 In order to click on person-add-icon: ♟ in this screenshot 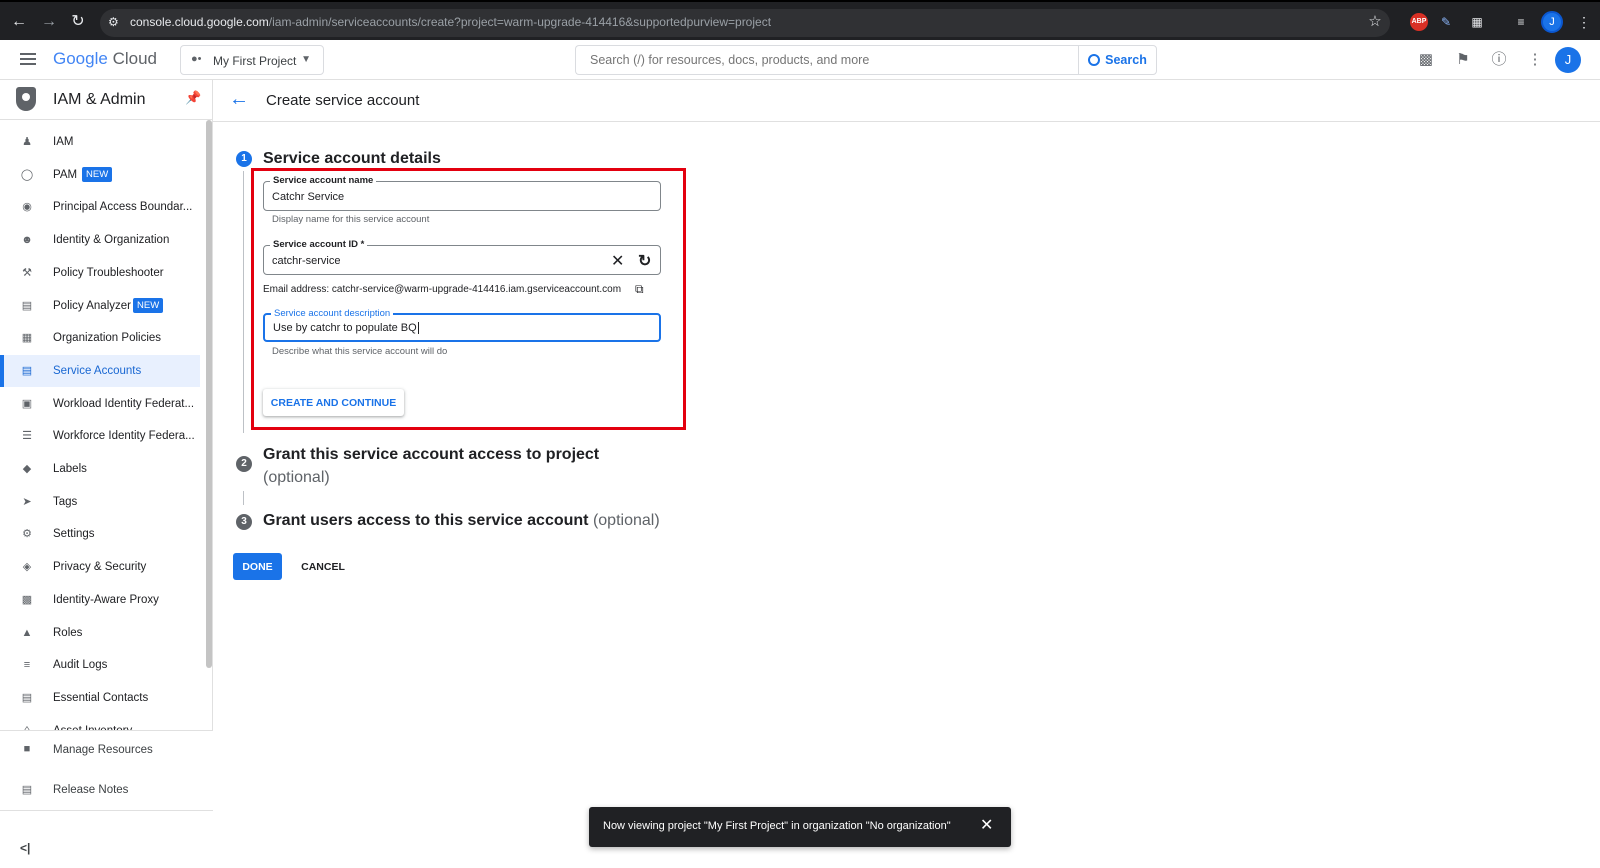, I will do `click(27, 142)`.